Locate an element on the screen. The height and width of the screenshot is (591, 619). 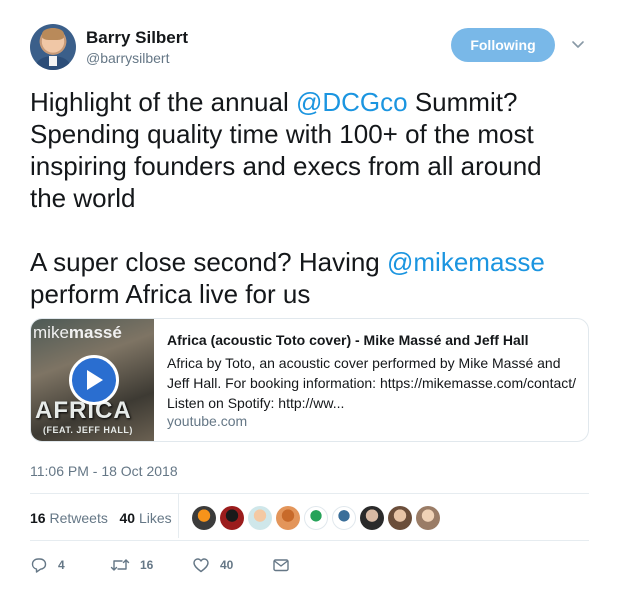
tweet-line: A super close second? Having @mikemasse is located at coordinates (315, 262).